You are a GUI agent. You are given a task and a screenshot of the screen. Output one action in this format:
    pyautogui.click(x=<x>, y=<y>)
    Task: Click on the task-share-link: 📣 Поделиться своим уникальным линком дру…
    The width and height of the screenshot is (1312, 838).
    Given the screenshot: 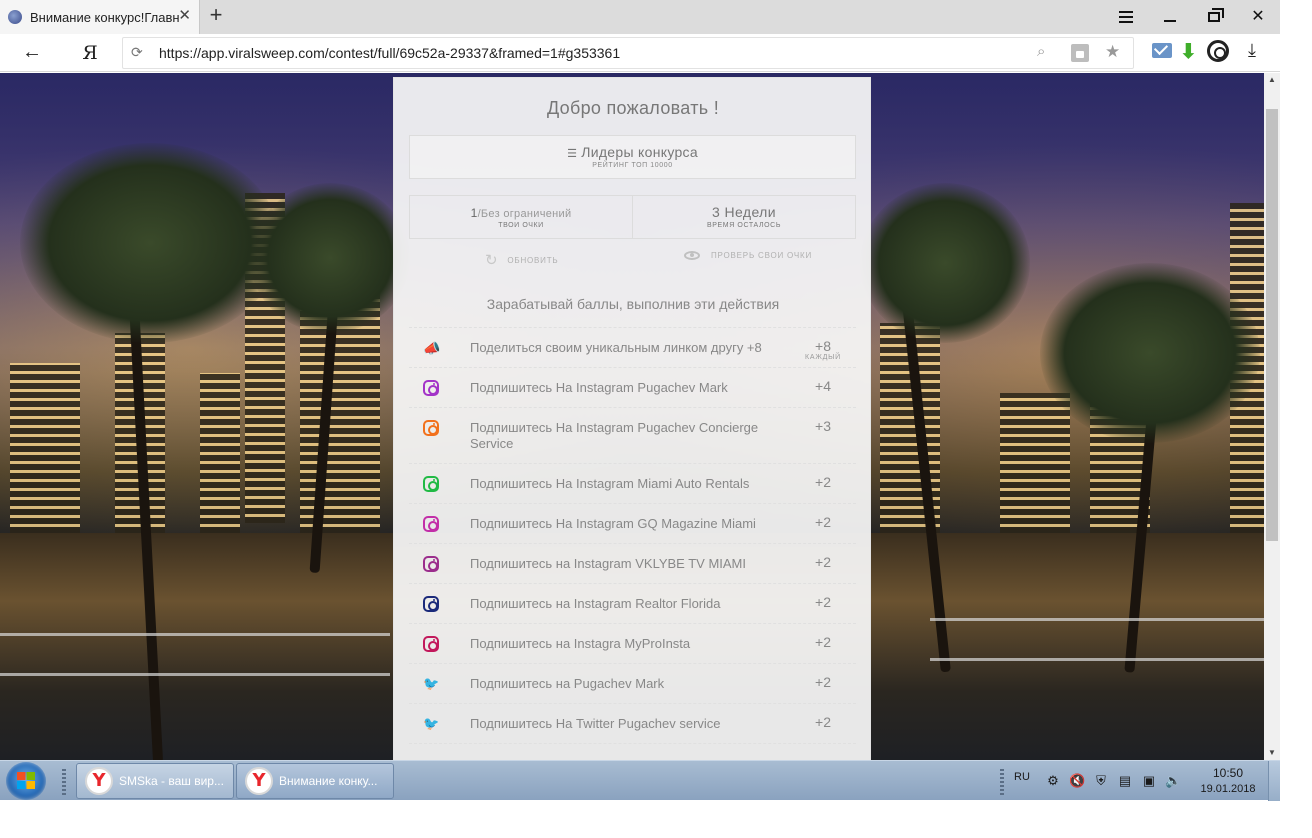 What is the action you would take?
    pyautogui.click(x=632, y=347)
    